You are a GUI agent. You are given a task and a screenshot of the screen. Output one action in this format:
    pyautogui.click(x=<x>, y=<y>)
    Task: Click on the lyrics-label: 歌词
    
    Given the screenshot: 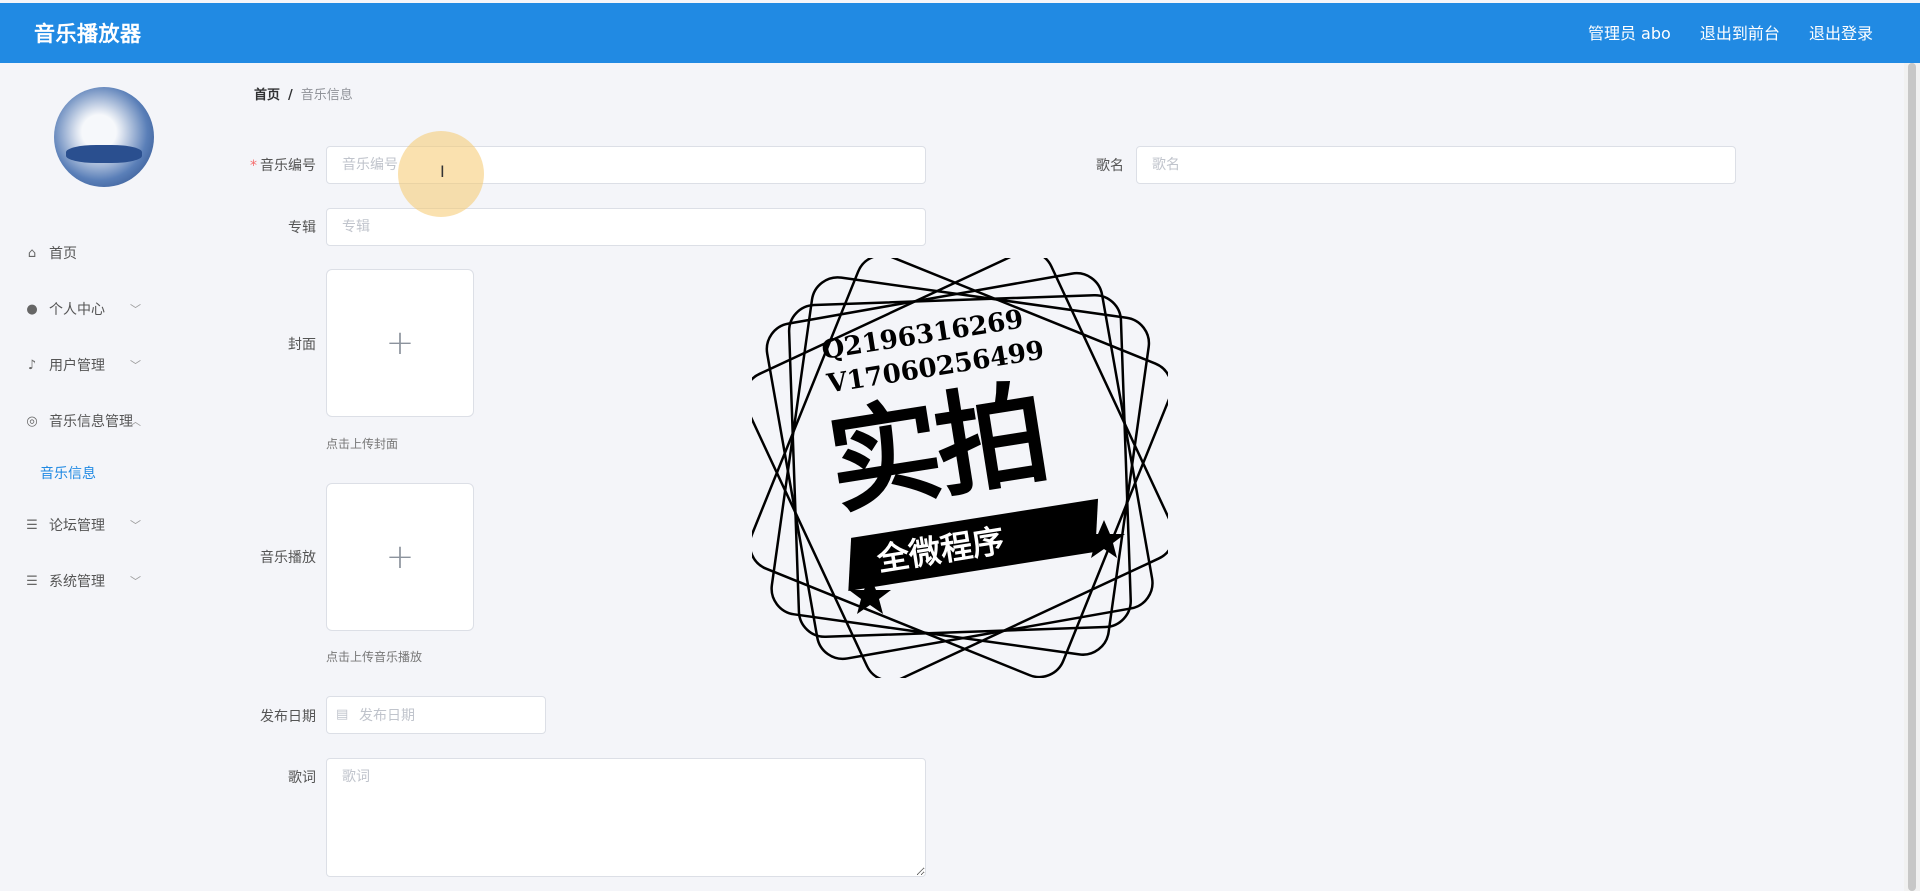 What is the action you would take?
    pyautogui.click(x=302, y=778)
    